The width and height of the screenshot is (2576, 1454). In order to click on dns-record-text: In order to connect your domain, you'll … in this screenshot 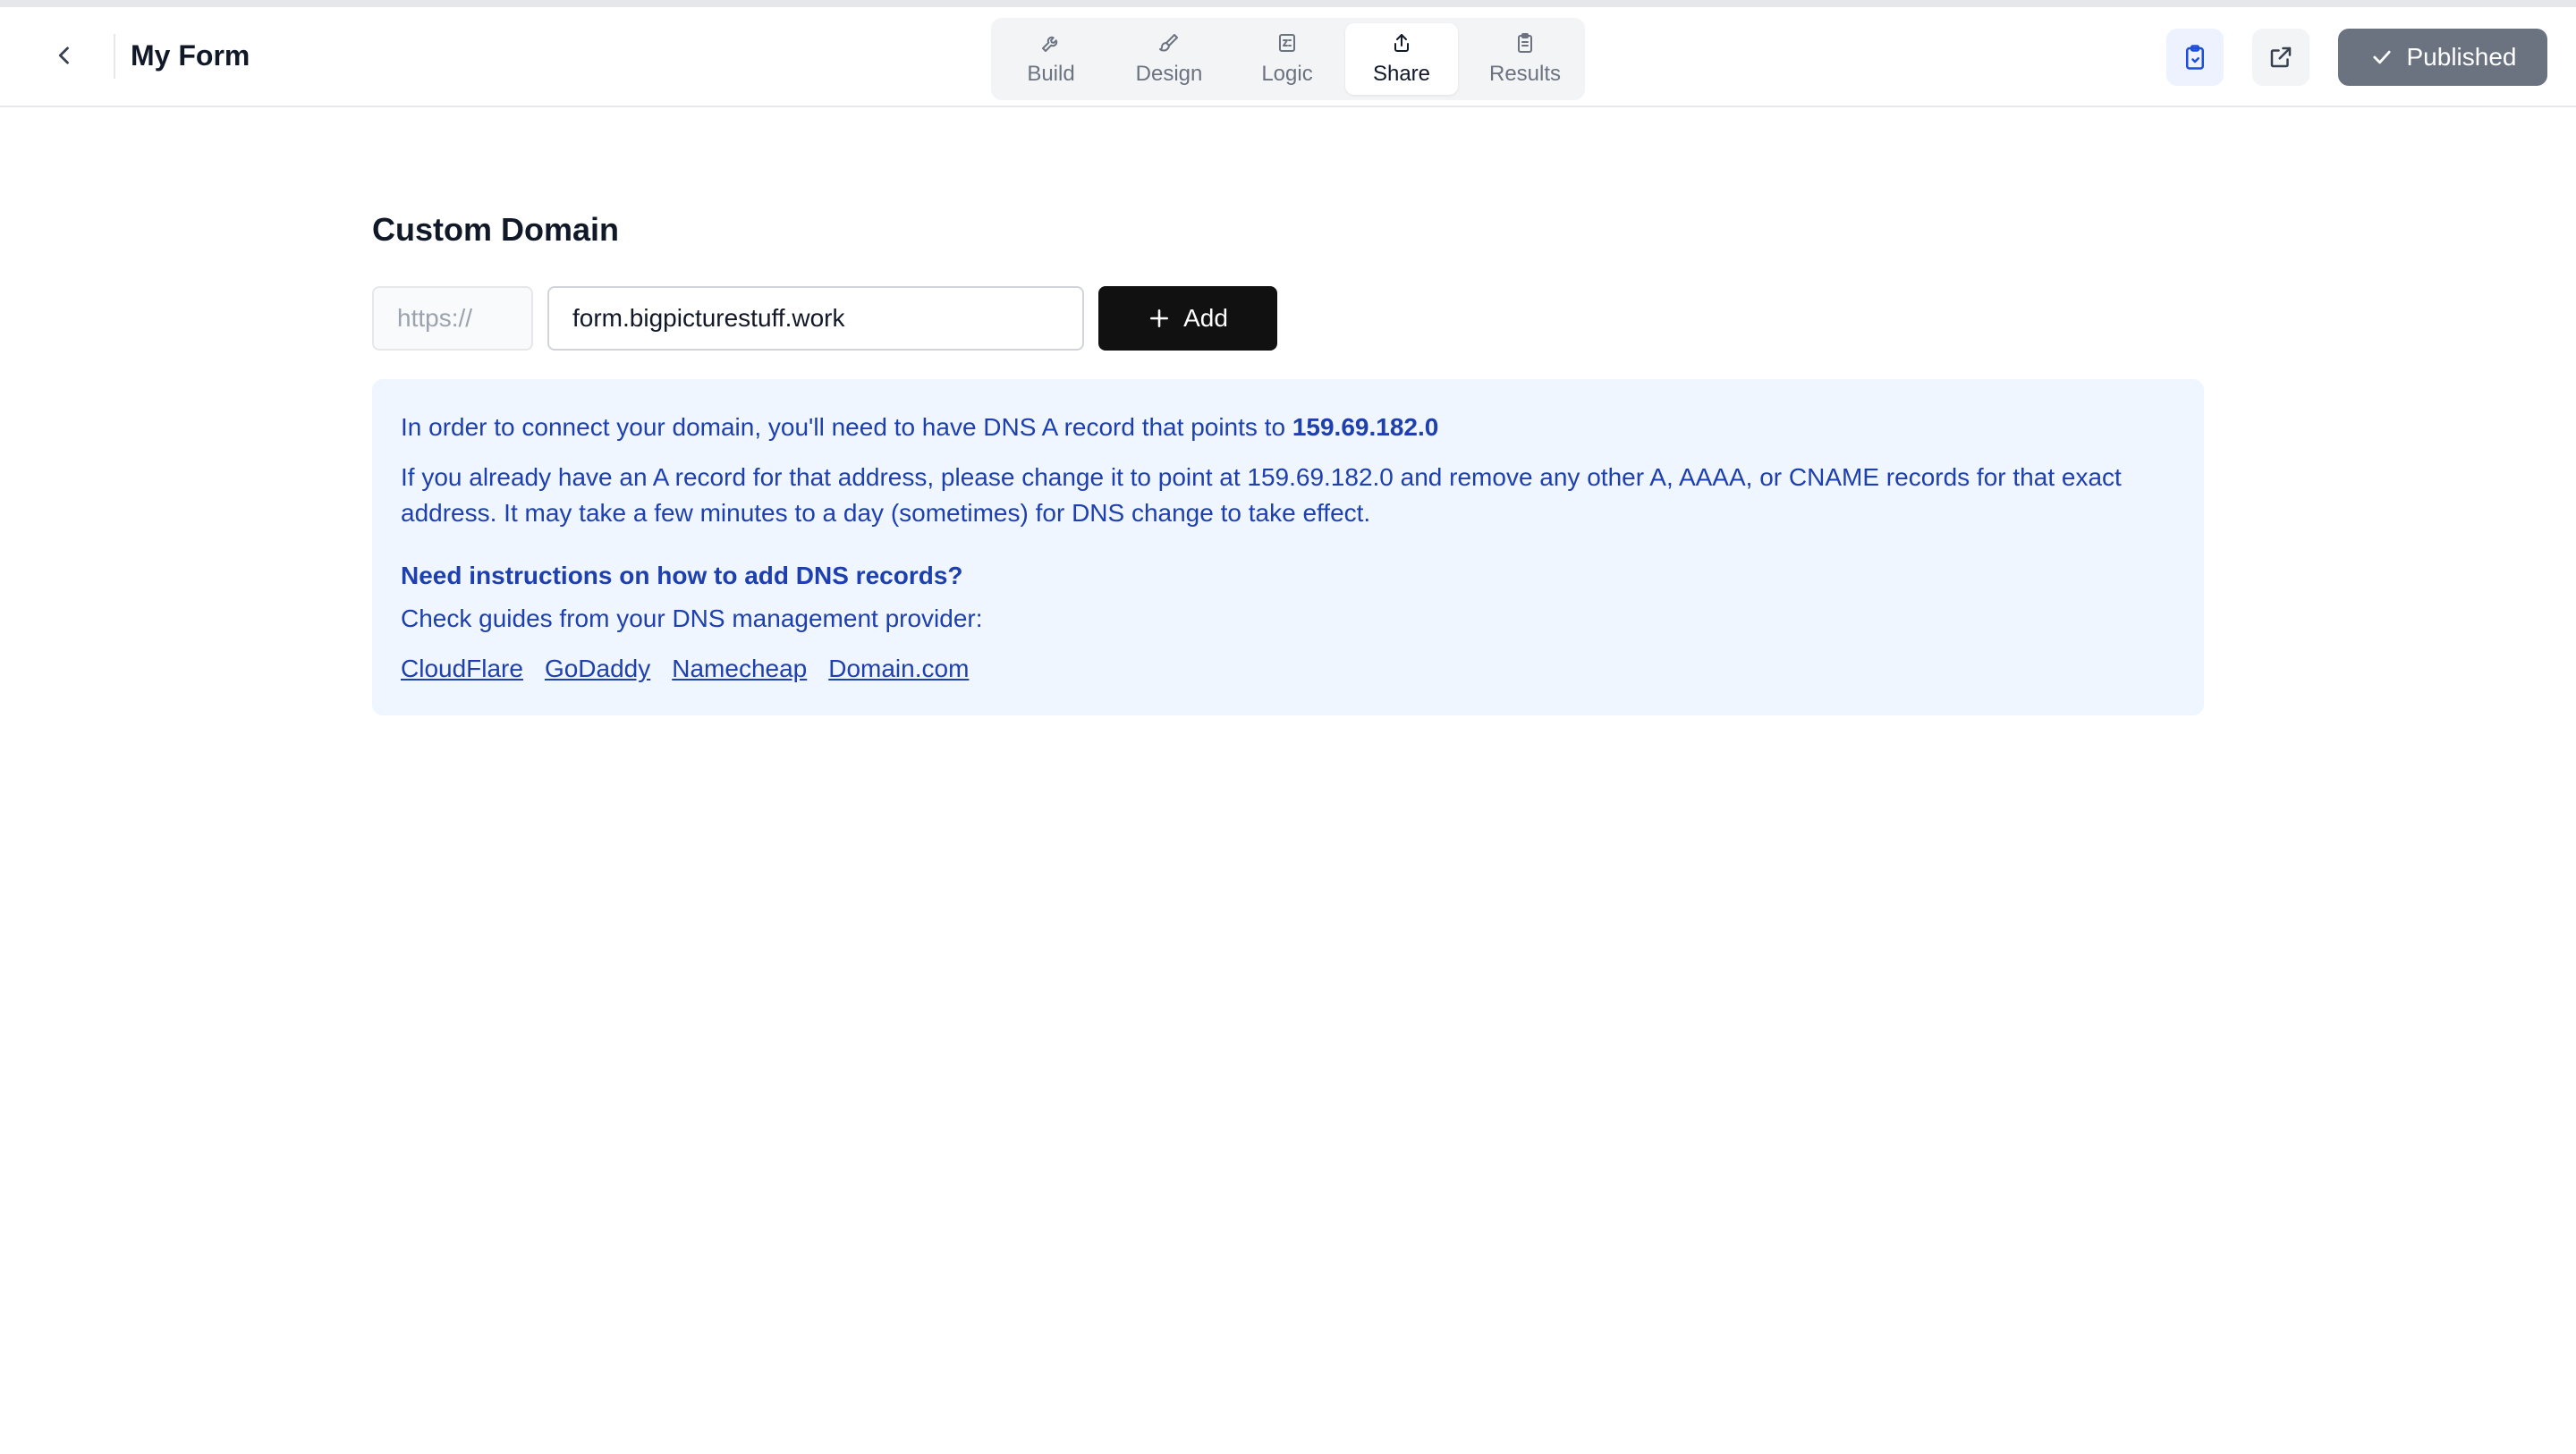, I will do `click(843, 427)`.